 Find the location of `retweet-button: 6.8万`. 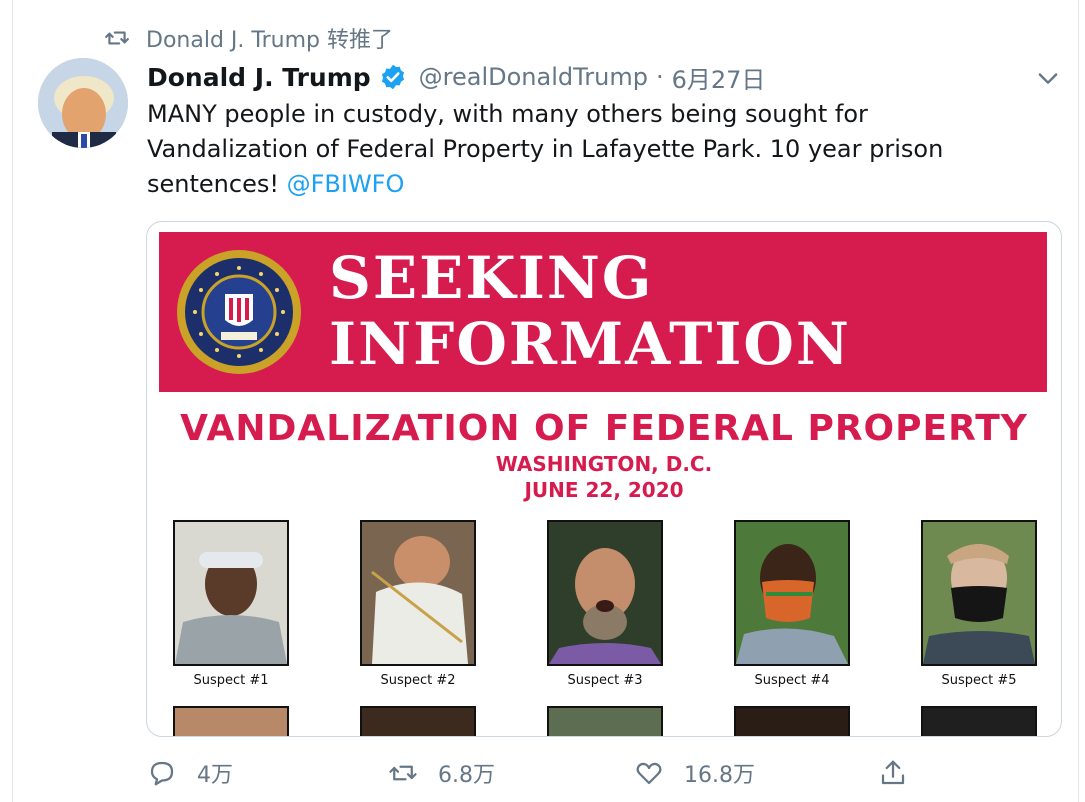

retweet-button: 6.8万 is located at coordinates (441, 773).